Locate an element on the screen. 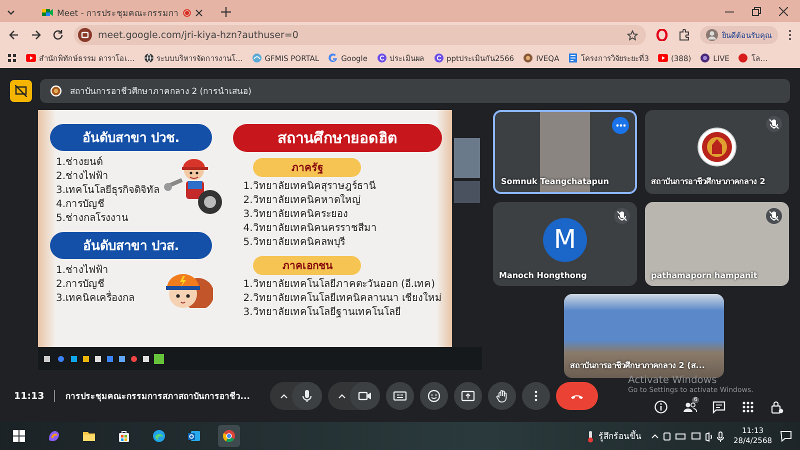 The image size is (800, 450). forward-arrow-icon is located at coordinates (36, 35).